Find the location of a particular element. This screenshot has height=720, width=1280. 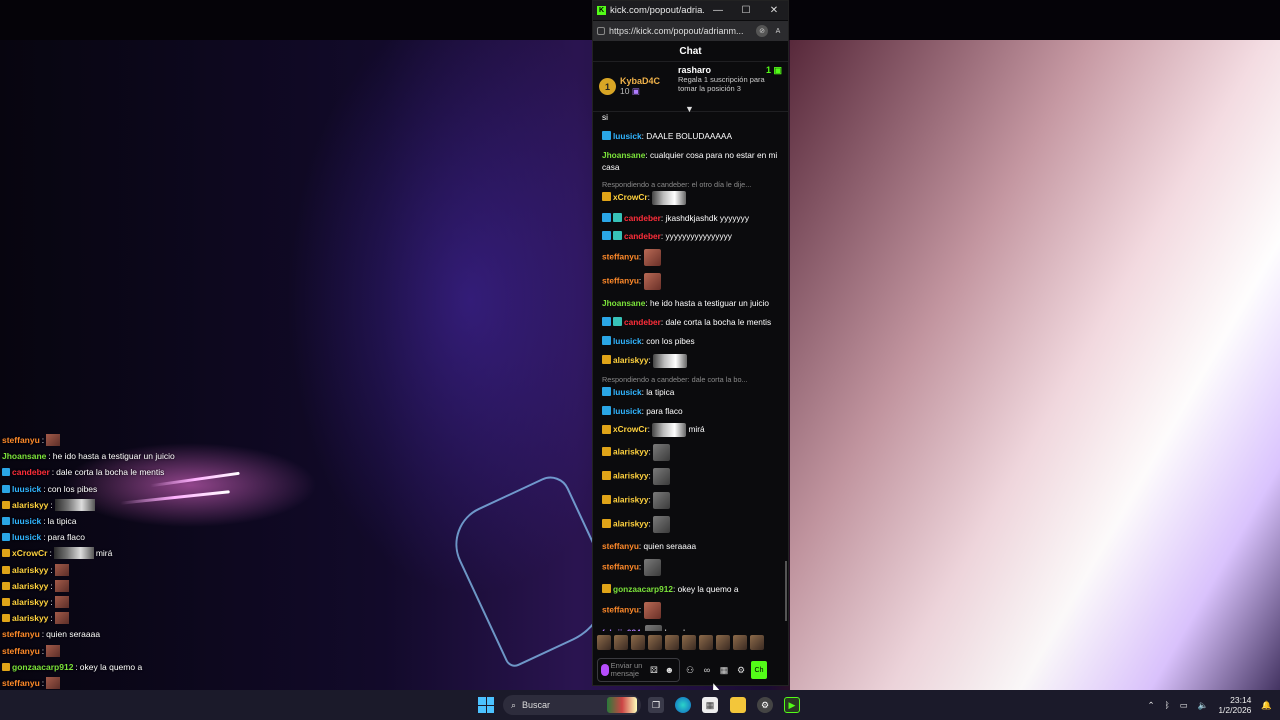

tracking-prevention-icon: ⊘ is located at coordinates (762, 31).